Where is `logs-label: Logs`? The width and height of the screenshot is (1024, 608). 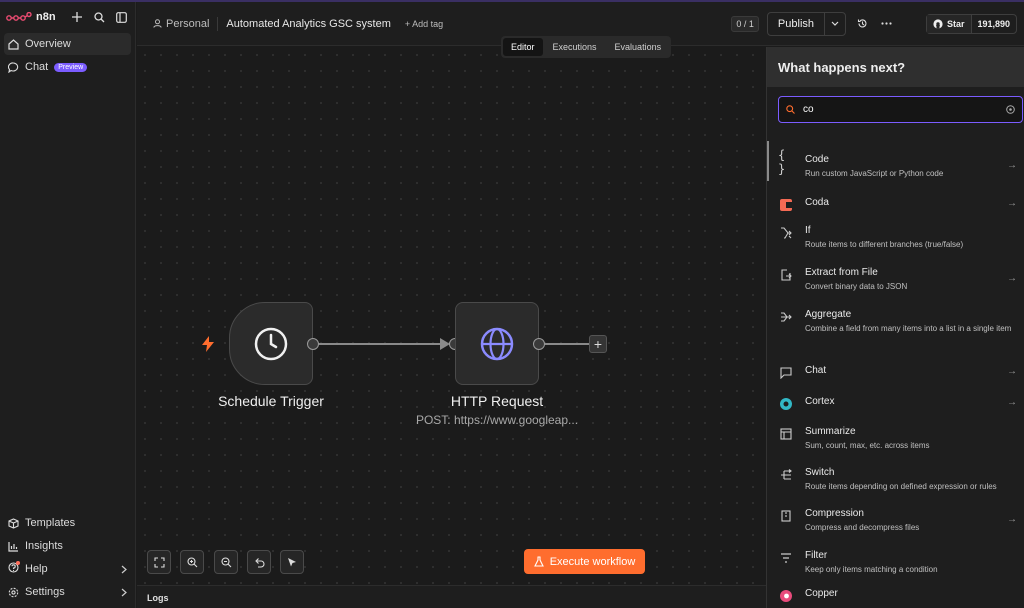 logs-label: Logs is located at coordinates (158, 598).